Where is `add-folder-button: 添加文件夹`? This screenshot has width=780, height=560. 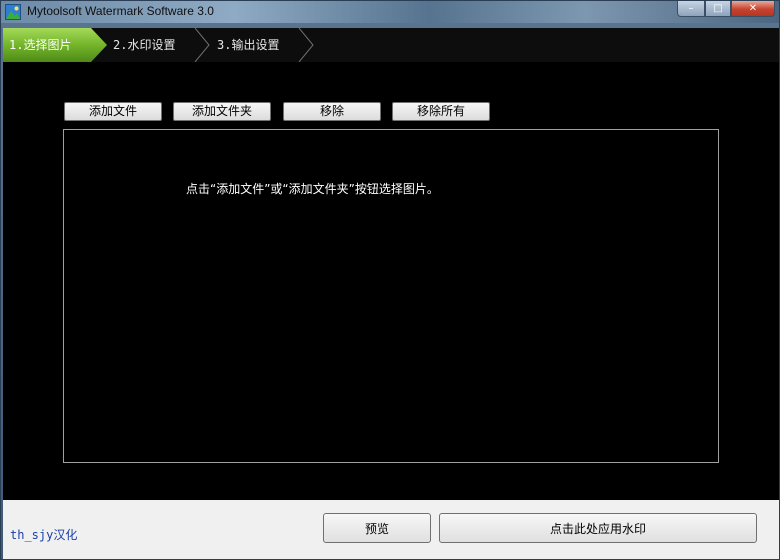 add-folder-button: 添加文件夹 is located at coordinates (222, 111).